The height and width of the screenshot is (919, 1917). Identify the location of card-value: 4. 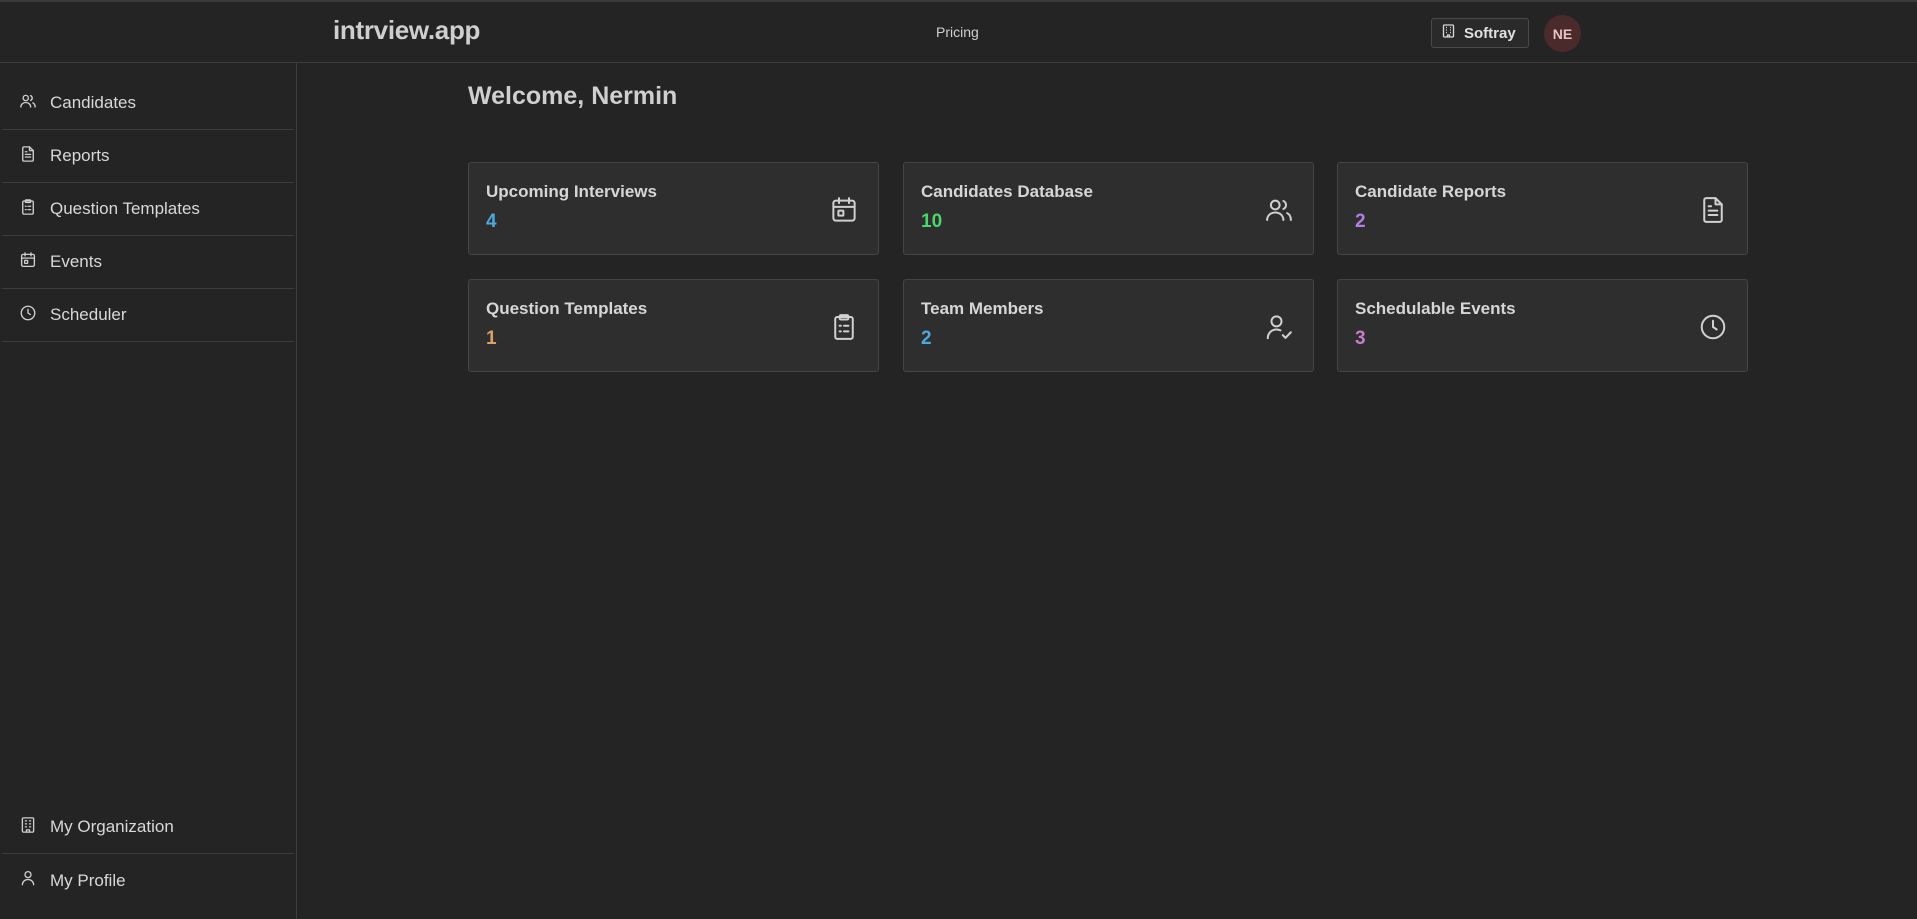
(491, 221).